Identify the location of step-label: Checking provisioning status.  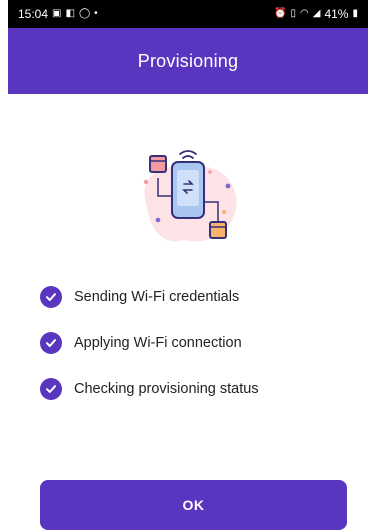
(166, 389).